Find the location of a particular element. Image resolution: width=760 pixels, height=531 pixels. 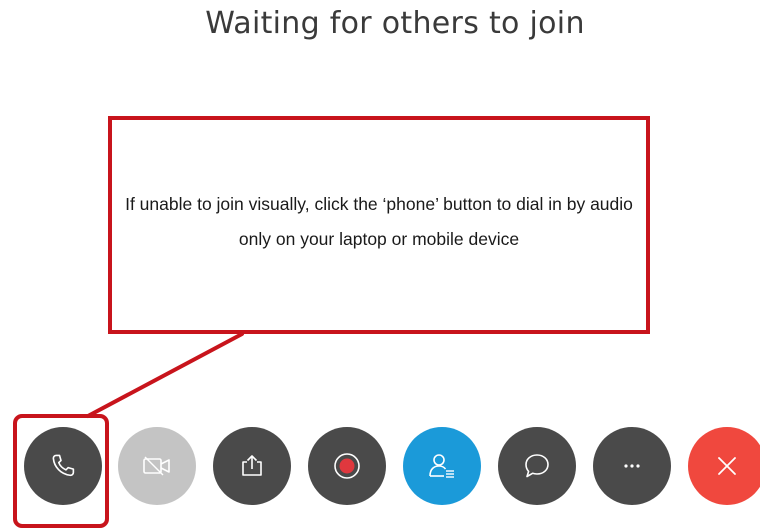

close-icon is located at coordinates (727, 466).